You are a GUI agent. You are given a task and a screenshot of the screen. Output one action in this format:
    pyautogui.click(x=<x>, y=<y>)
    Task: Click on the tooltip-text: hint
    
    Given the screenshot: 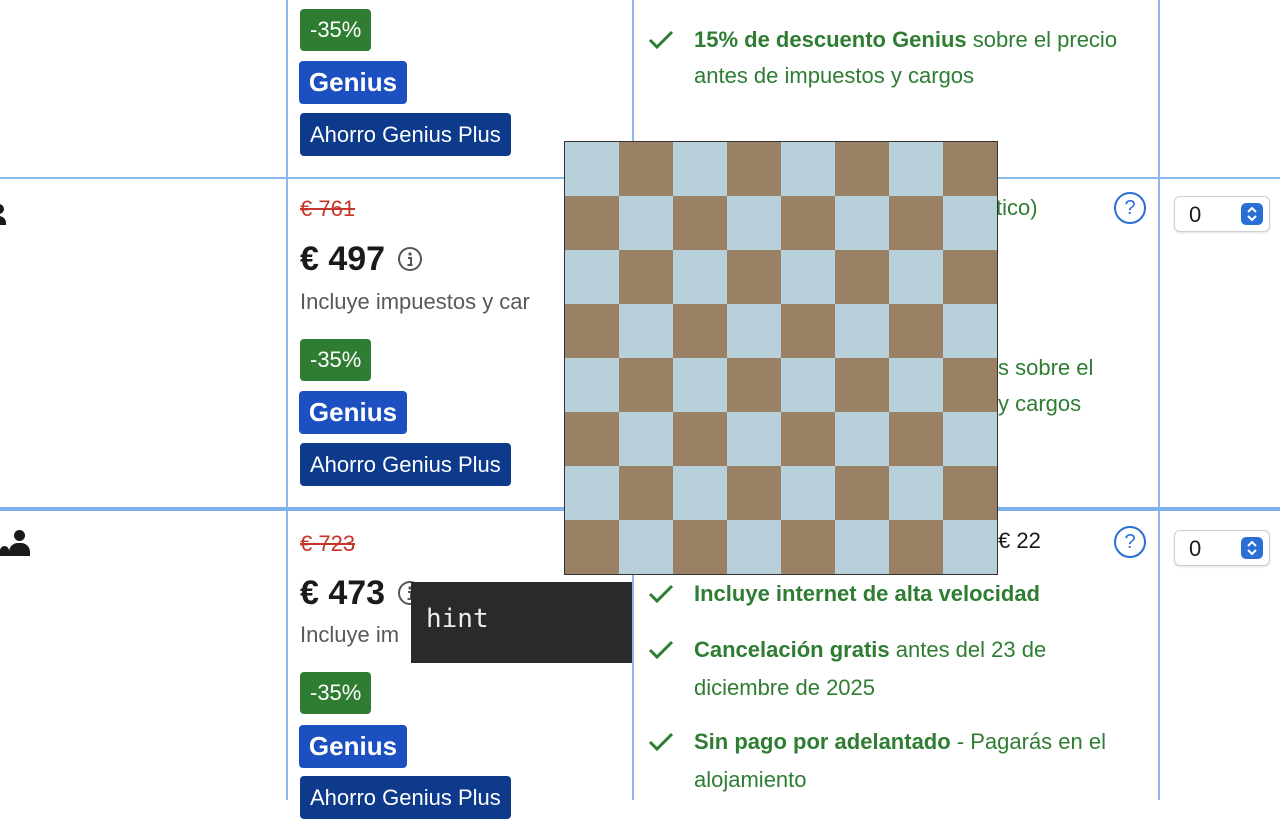 What is the action you would take?
    pyautogui.click(x=457, y=619)
    